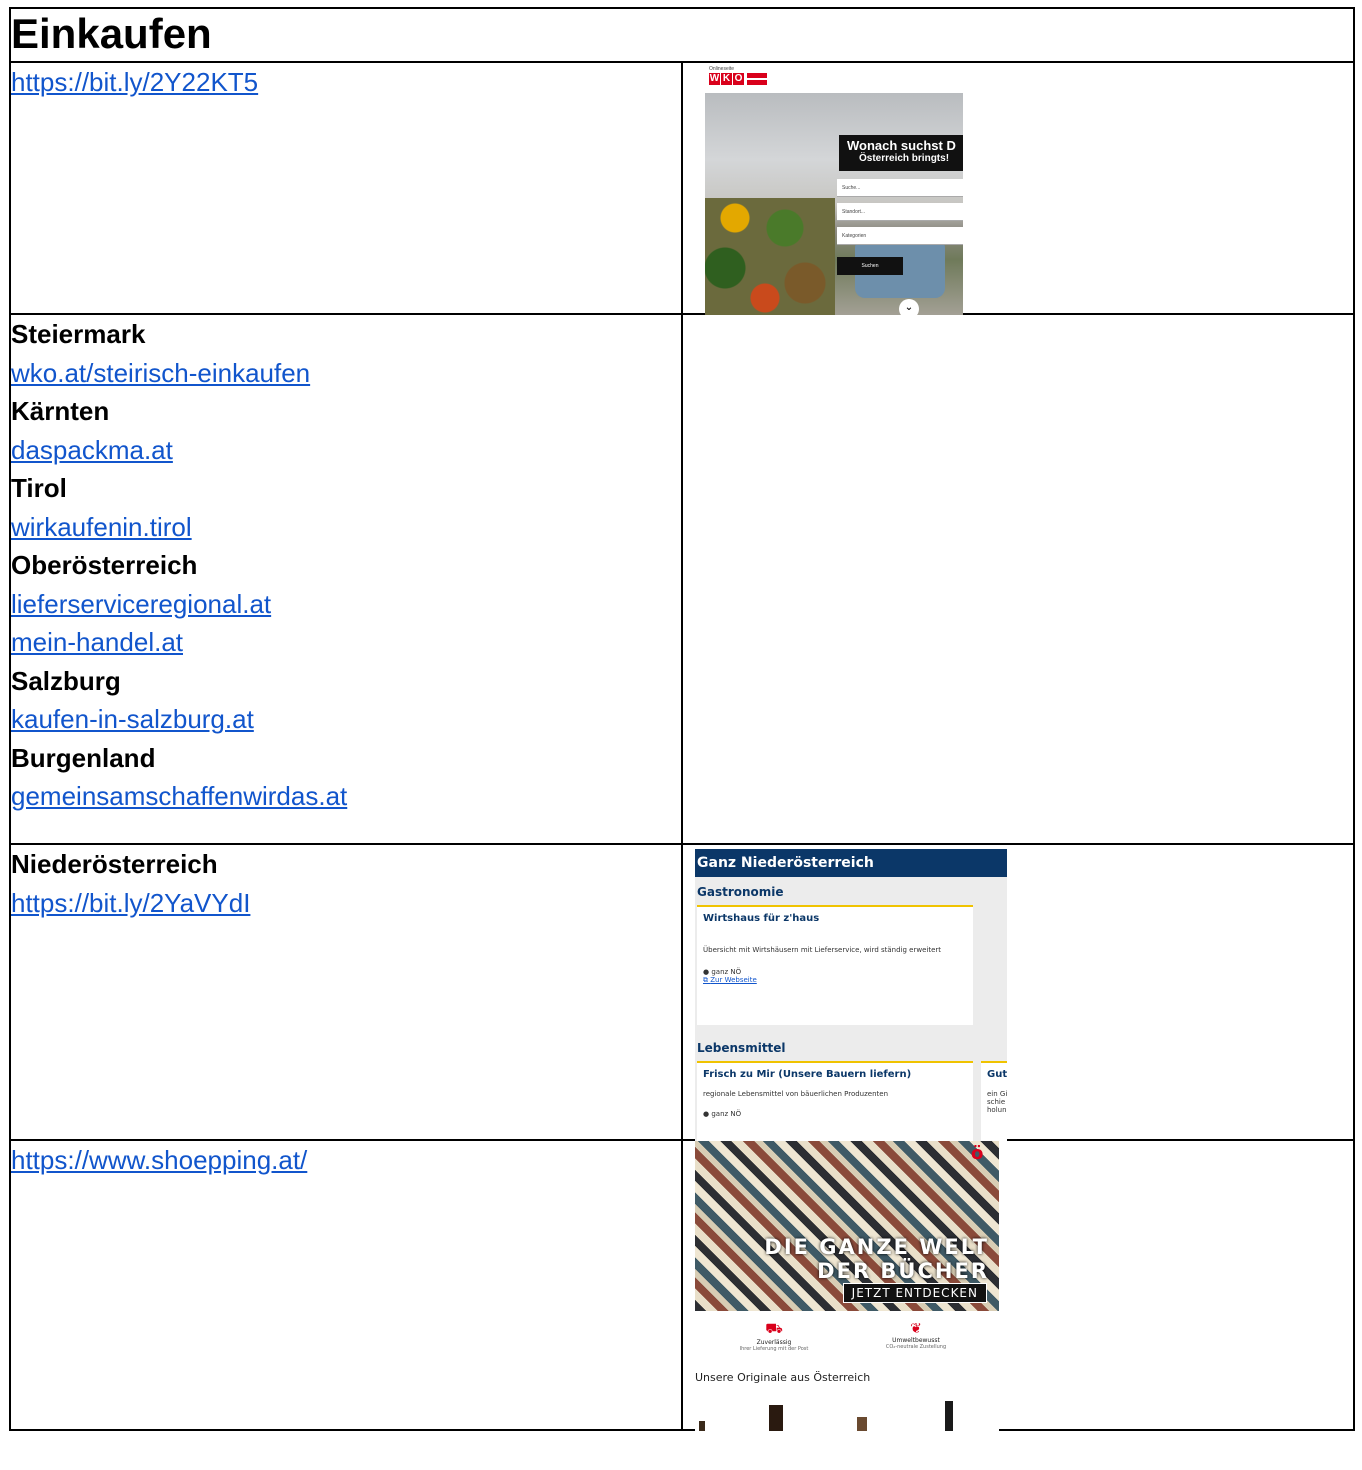 The height and width of the screenshot is (1470, 1362). What do you see at coordinates (111, 33) in the screenshot?
I see `document-title: Einkaufen` at bounding box center [111, 33].